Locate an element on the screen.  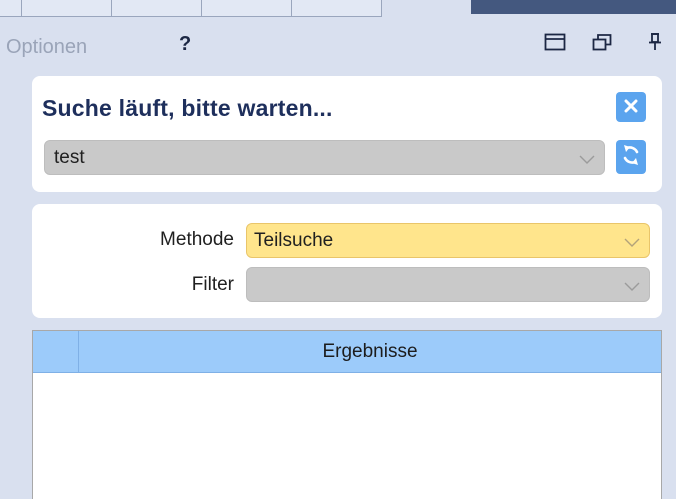
cancel-search-button is located at coordinates (631, 107).